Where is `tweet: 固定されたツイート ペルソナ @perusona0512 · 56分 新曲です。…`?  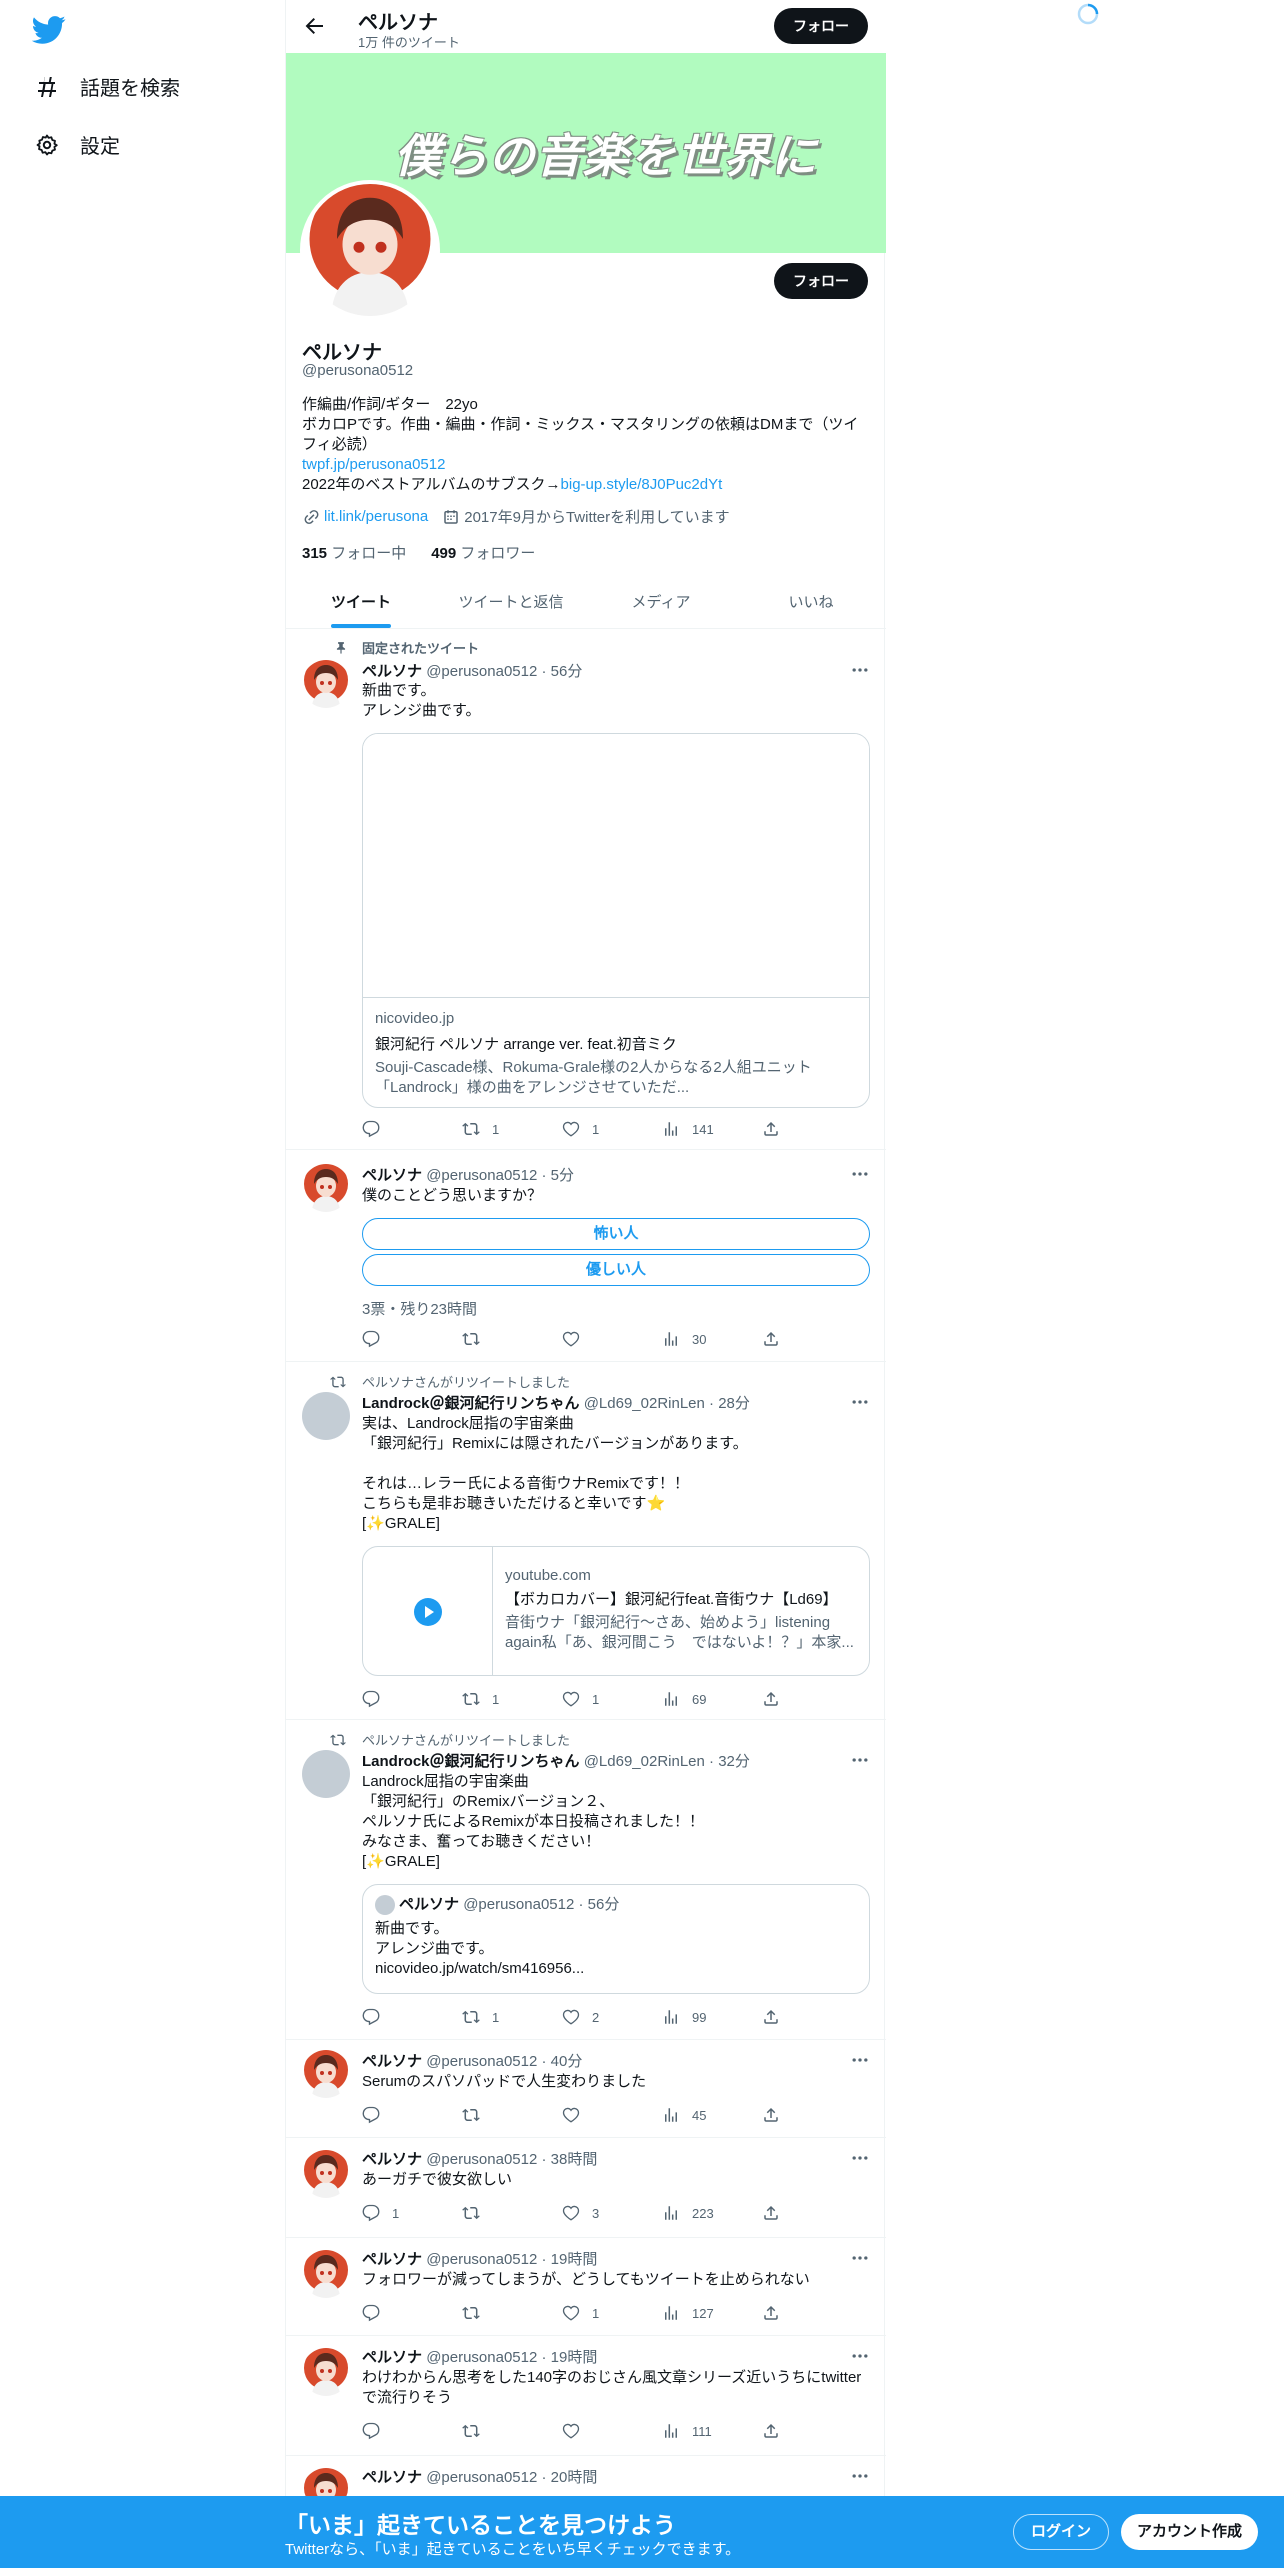 tweet: 固定されたツイート ペルソナ @perusona0512 · 56分 新曲です。… is located at coordinates (586, 890).